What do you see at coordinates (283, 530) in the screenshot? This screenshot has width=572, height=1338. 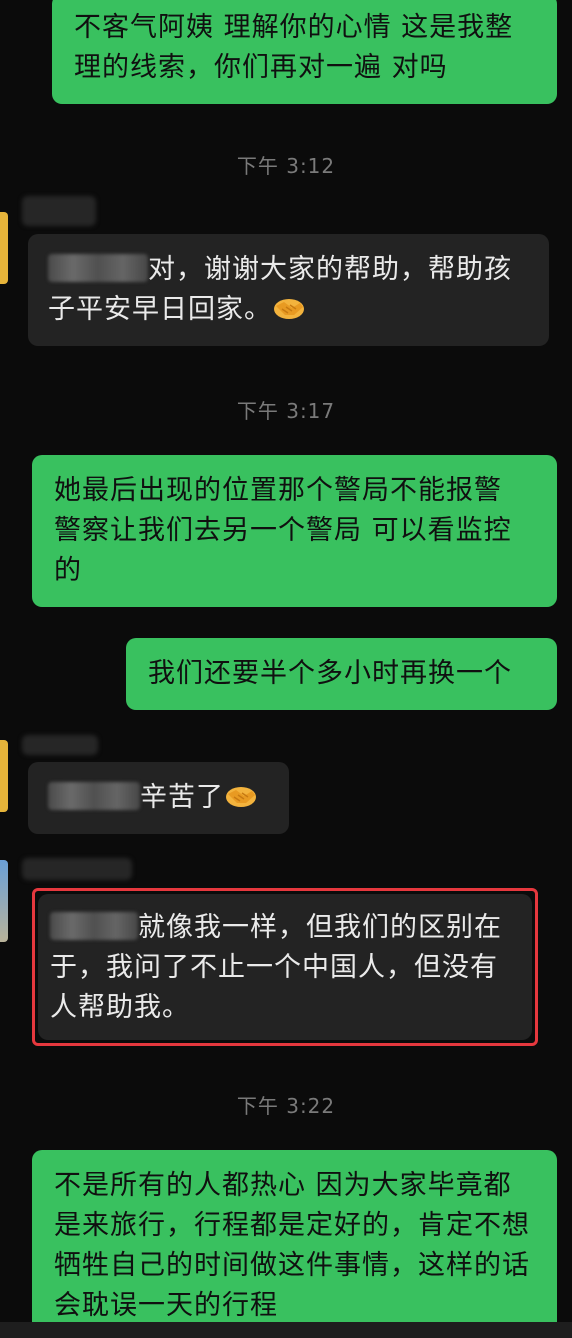 I see `message-text: 她最后出现的位置那个警局不能报警 警察让我们去另一个警局 可以看监控的` at bounding box center [283, 530].